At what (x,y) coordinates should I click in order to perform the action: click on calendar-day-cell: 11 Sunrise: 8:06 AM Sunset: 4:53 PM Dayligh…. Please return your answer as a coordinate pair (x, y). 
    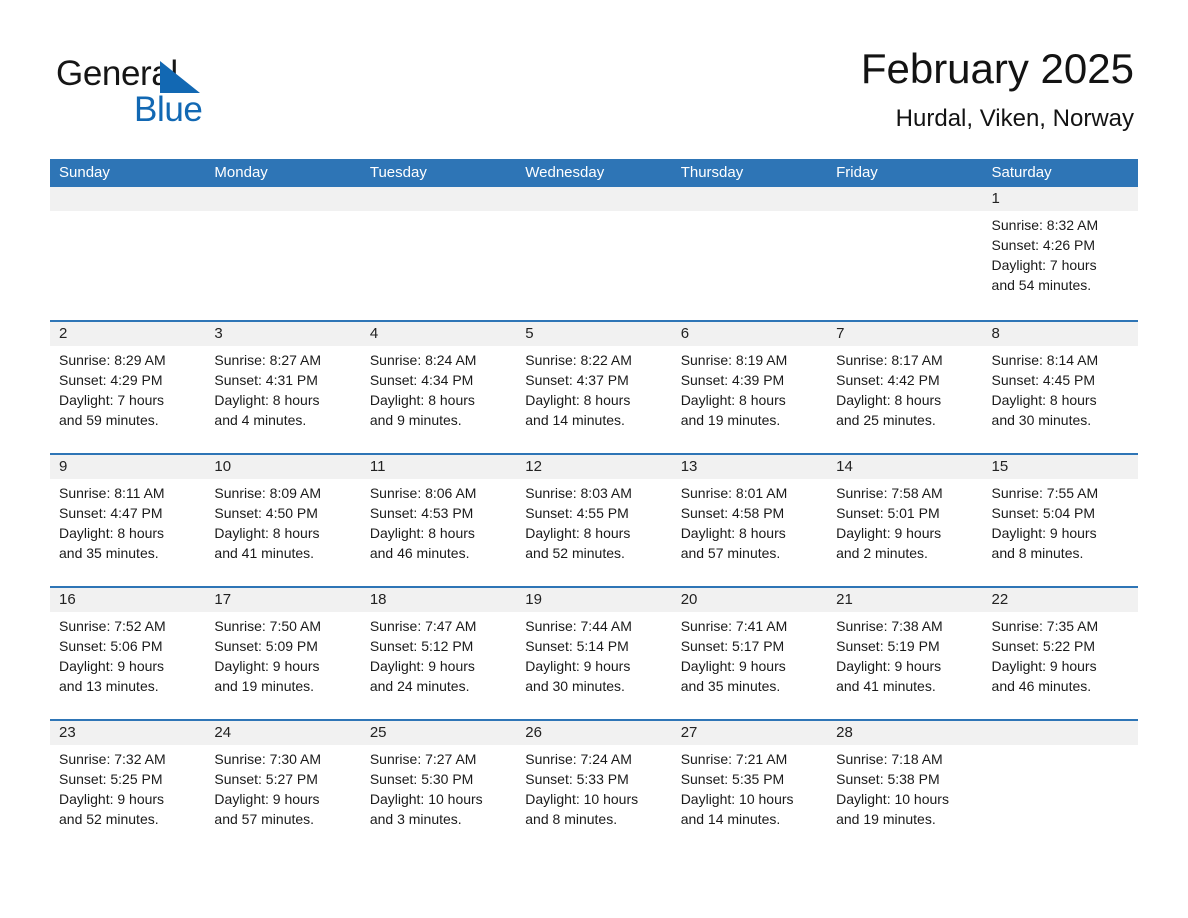
    Looking at the image, I should click on (438, 520).